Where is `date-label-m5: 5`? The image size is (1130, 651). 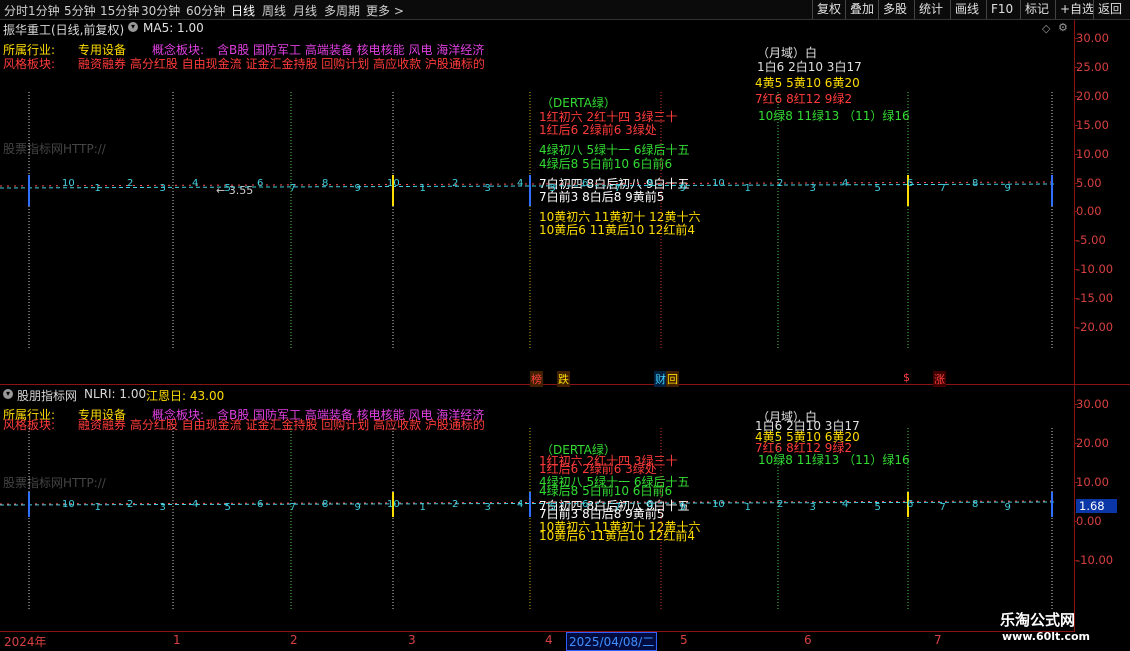
date-label-m5: 5 is located at coordinates (684, 640).